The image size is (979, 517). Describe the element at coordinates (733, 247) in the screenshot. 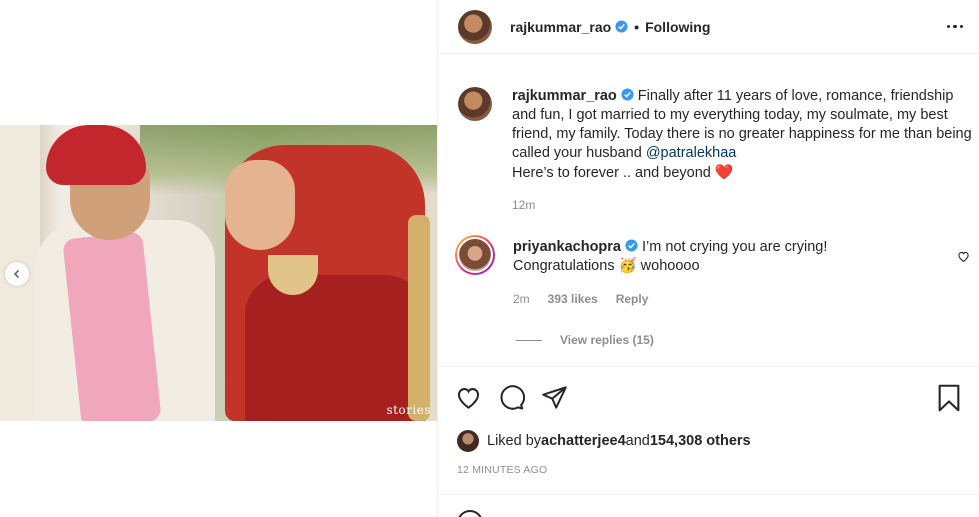

I see `comment-text: I’m not crying you are crying!` at that location.